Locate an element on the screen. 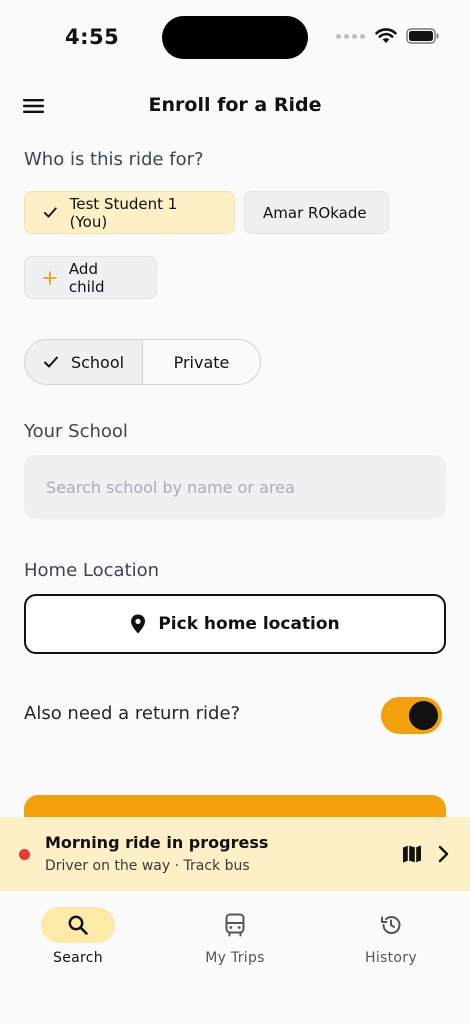 The width and height of the screenshot is (470, 1024). plus-icon is located at coordinates (50, 277).